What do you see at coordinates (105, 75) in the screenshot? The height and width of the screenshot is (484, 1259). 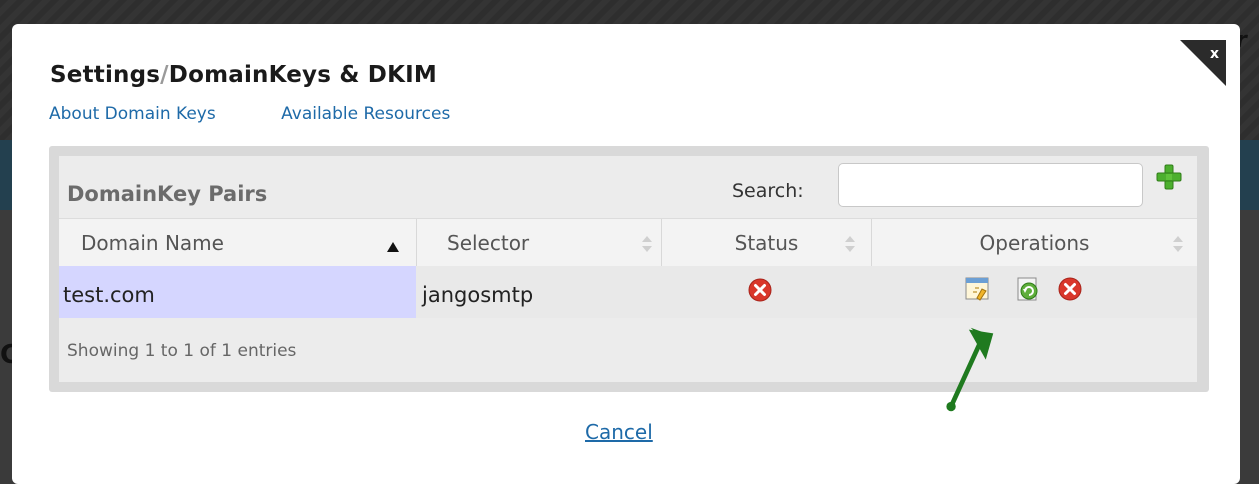 I see `title-settings: Settings` at bounding box center [105, 75].